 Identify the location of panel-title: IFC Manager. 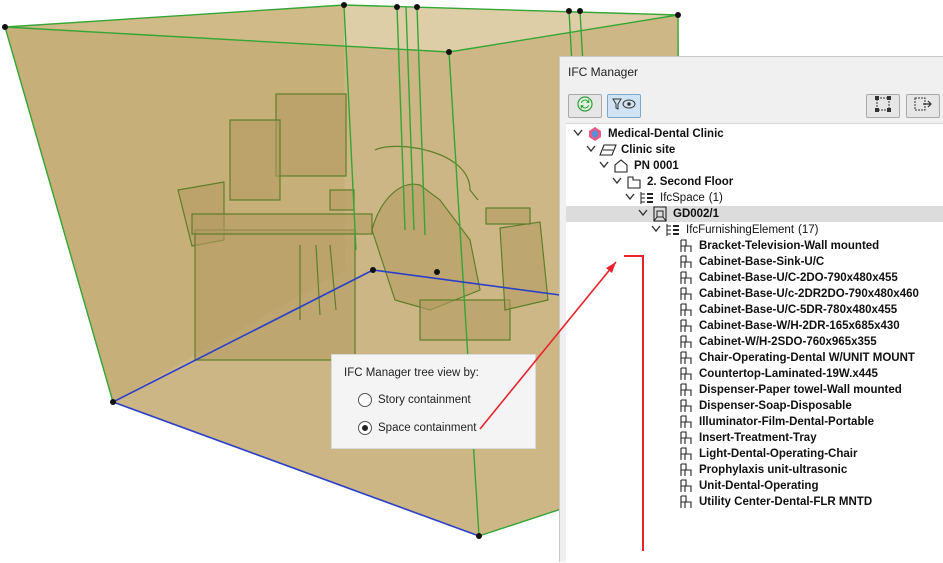
(603, 72).